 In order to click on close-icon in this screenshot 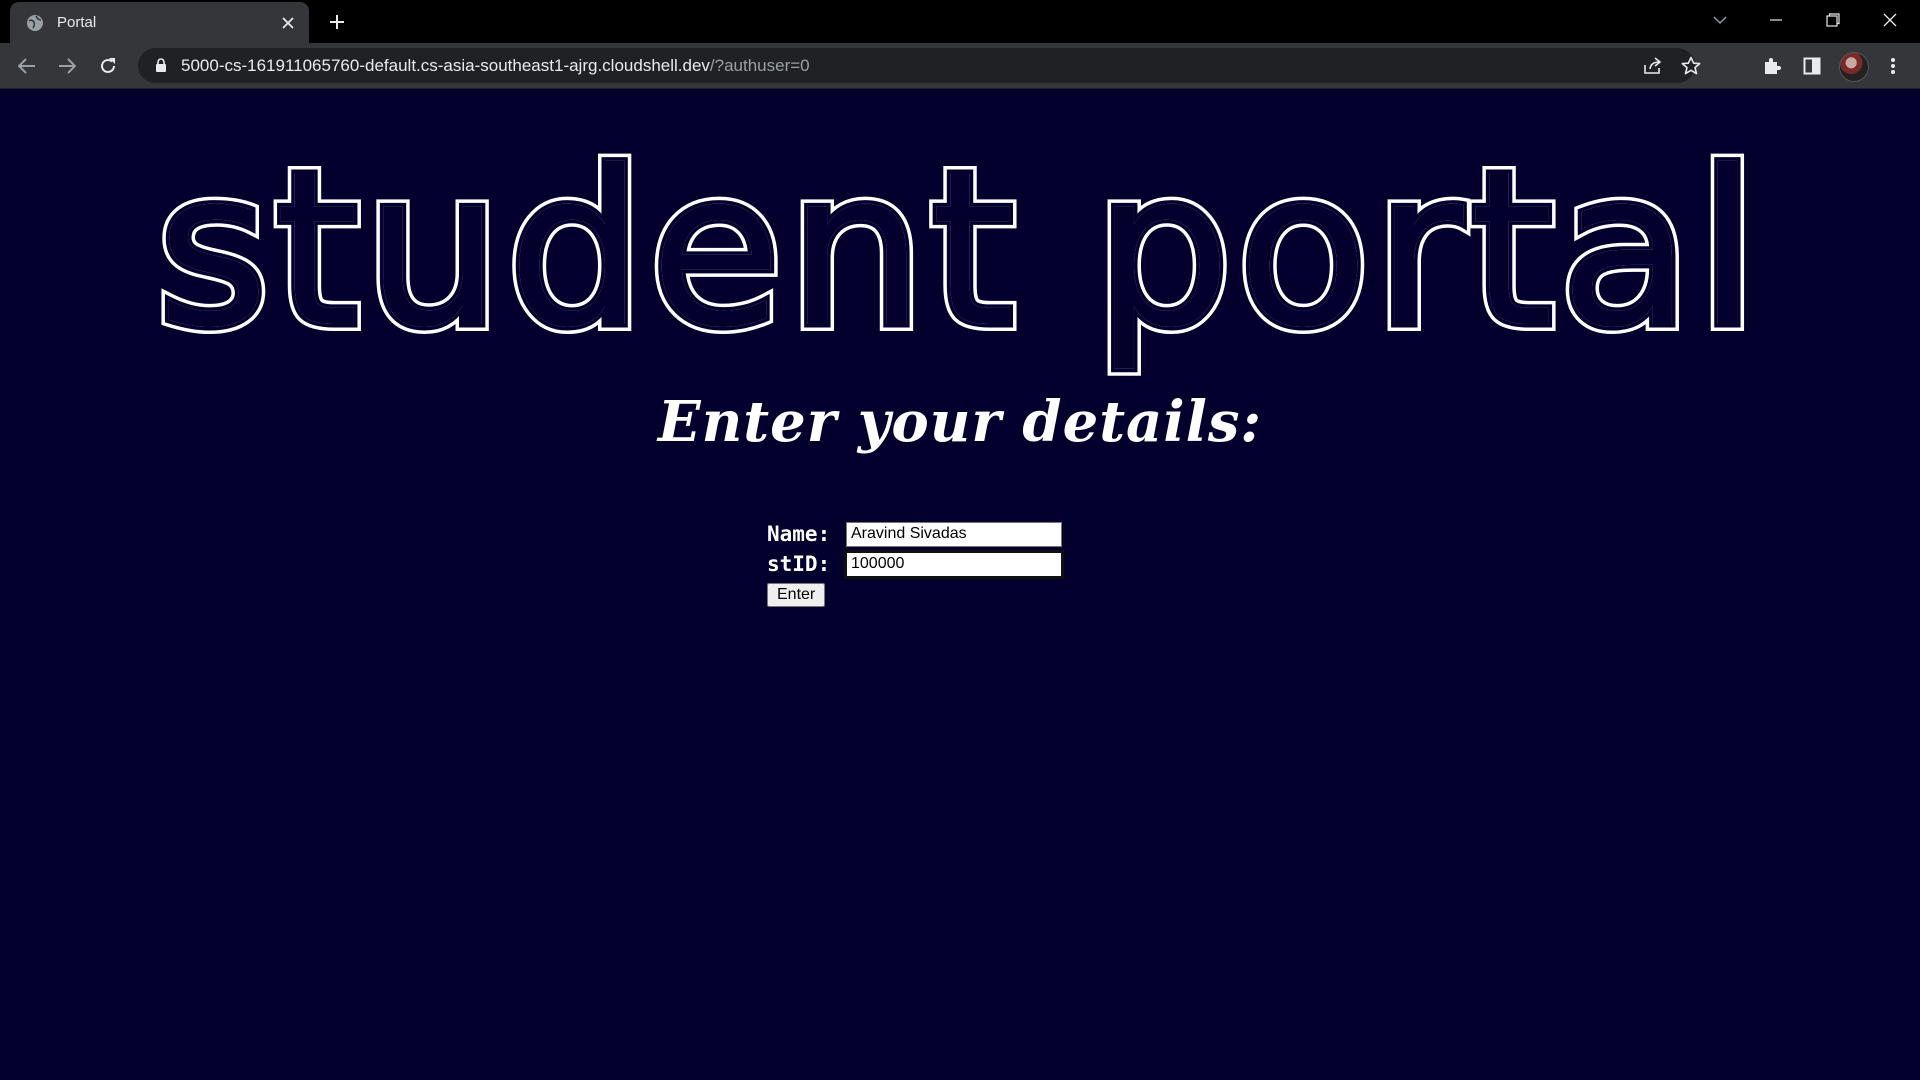, I will do `click(288, 23)`.